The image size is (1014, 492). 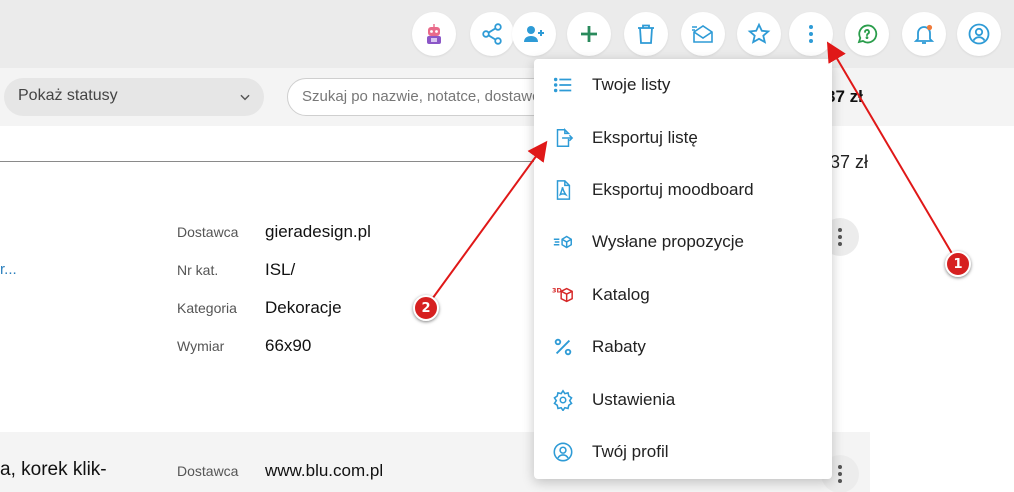 I want to click on status-select: Pokaż statusy, so click(x=134, y=97).